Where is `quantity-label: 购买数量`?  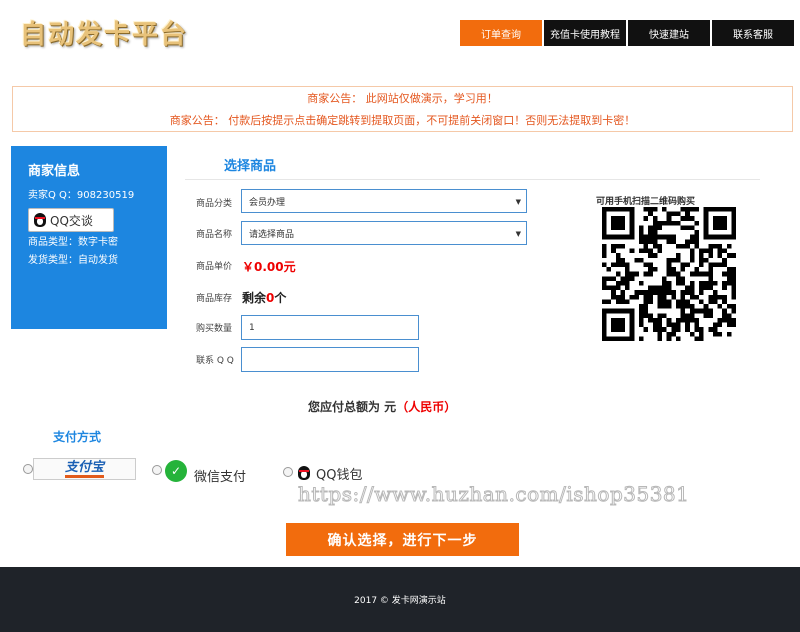
quantity-label: 购买数量 is located at coordinates (214, 329).